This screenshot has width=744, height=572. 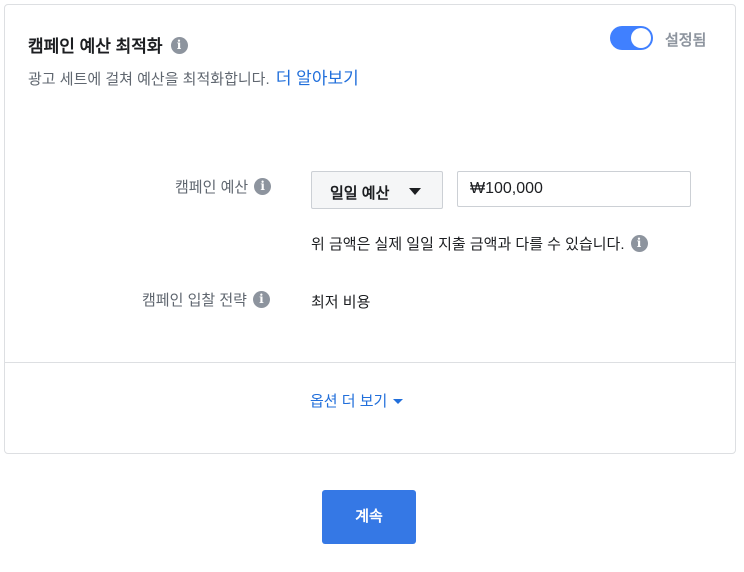 I want to click on section-title-text: 캠페인 예산 최적화, so click(x=95, y=46).